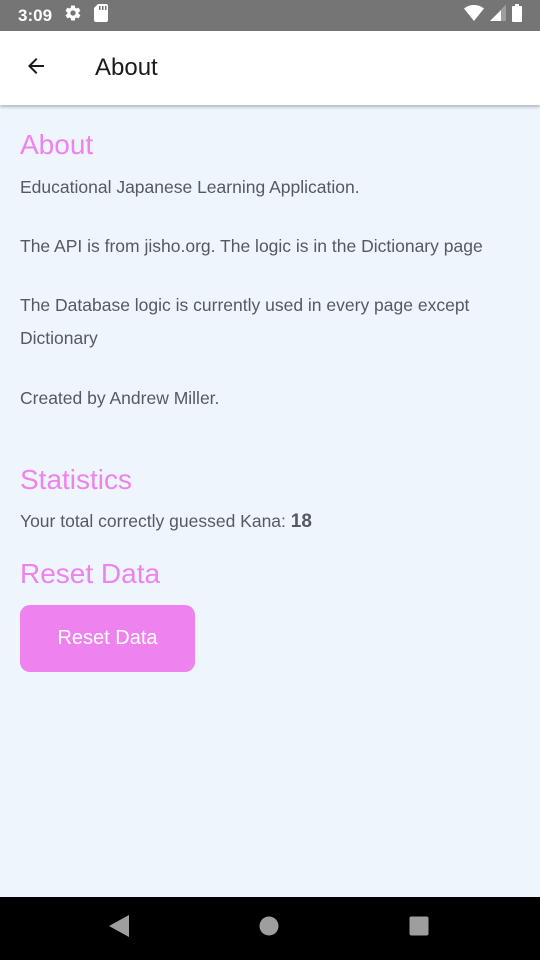 This screenshot has height=960, width=540. I want to click on arrow-left-icon, so click(36, 68).